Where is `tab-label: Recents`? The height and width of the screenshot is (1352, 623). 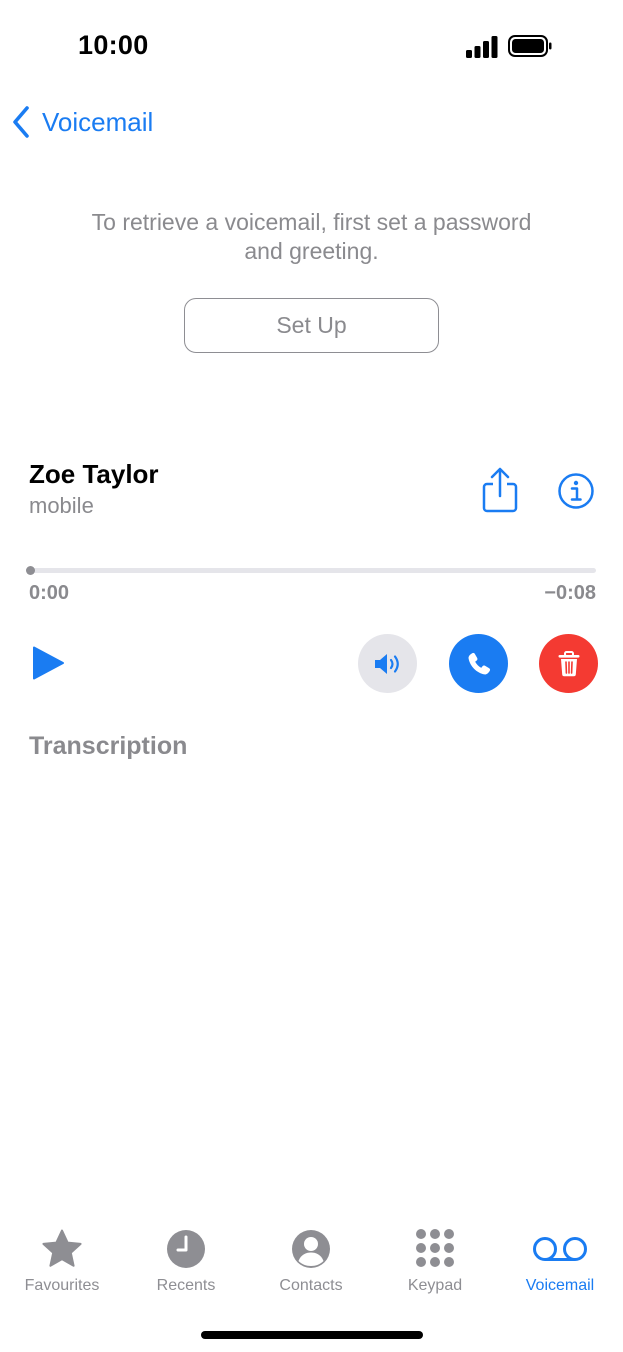
tab-label: Recents is located at coordinates (186, 1285).